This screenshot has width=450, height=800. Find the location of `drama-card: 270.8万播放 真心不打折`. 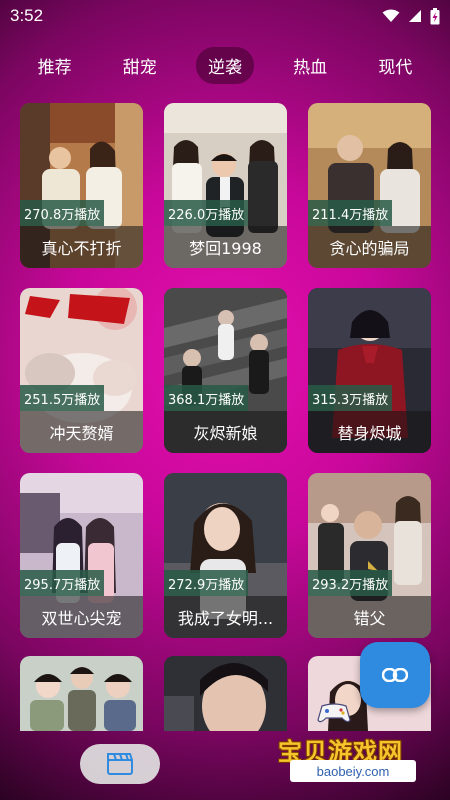

drama-card: 270.8万播放 真心不打折 is located at coordinates (81, 185).